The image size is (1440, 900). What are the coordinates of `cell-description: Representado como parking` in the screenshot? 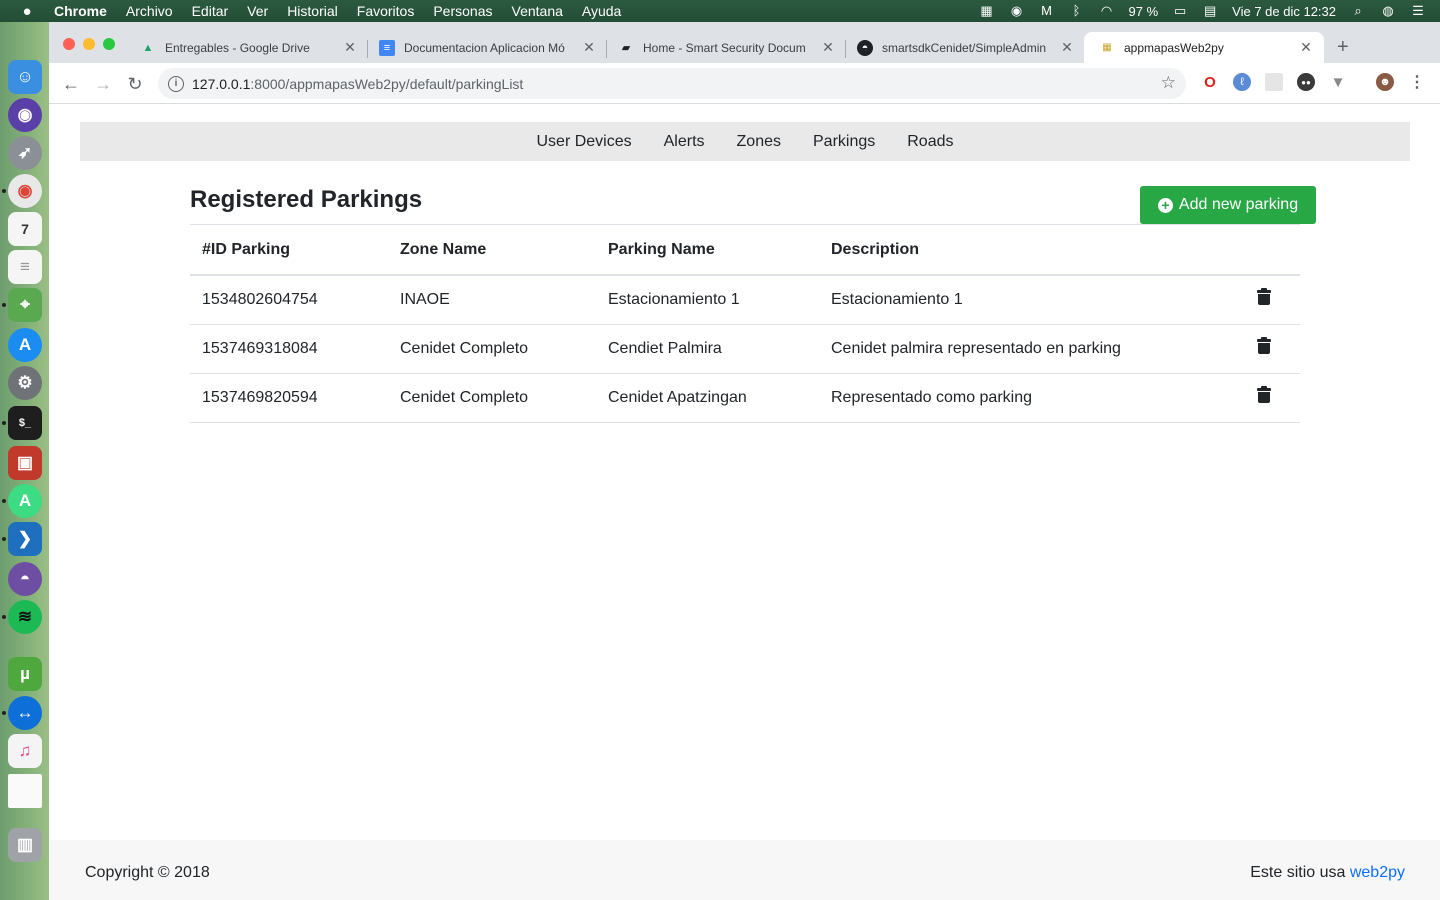 It's located at (1032, 398).